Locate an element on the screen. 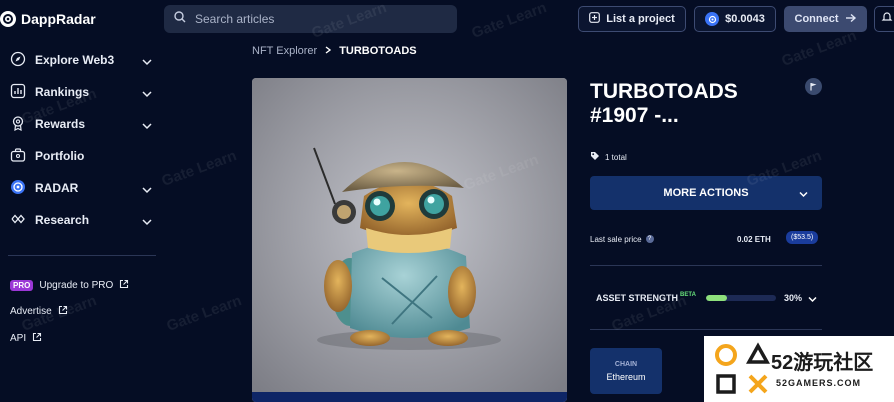 The width and height of the screenshot is (894, 402). nft-image-footer is located at coordinates (409, 397).